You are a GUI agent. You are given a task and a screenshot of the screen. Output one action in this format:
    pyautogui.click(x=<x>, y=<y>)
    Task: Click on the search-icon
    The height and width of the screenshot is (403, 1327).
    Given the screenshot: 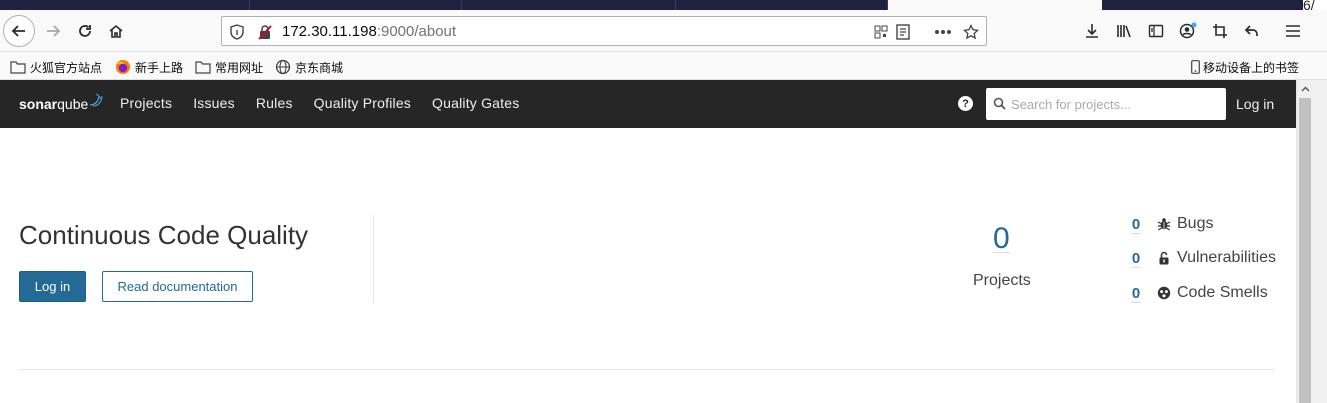 What is the action you would take?
    pyautogui.click(x=999, y=103)
    